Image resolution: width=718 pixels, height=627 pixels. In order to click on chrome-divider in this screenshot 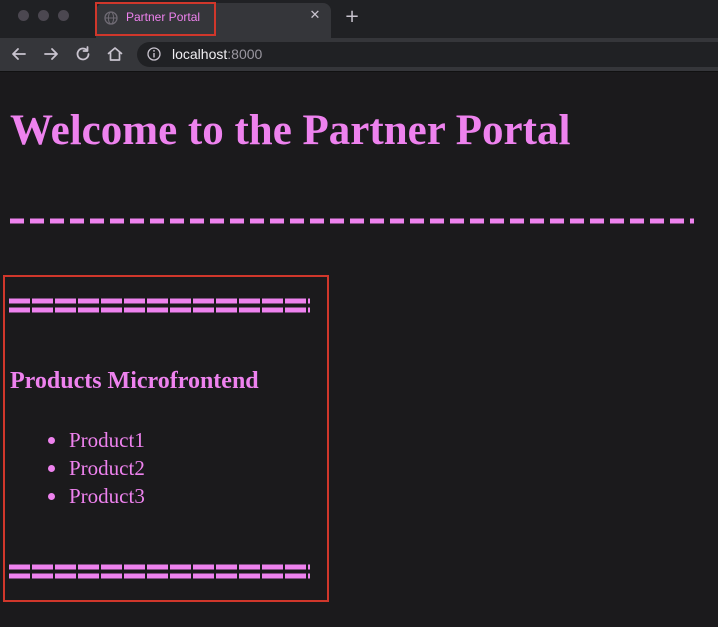, I will do `click(359, 71)`.